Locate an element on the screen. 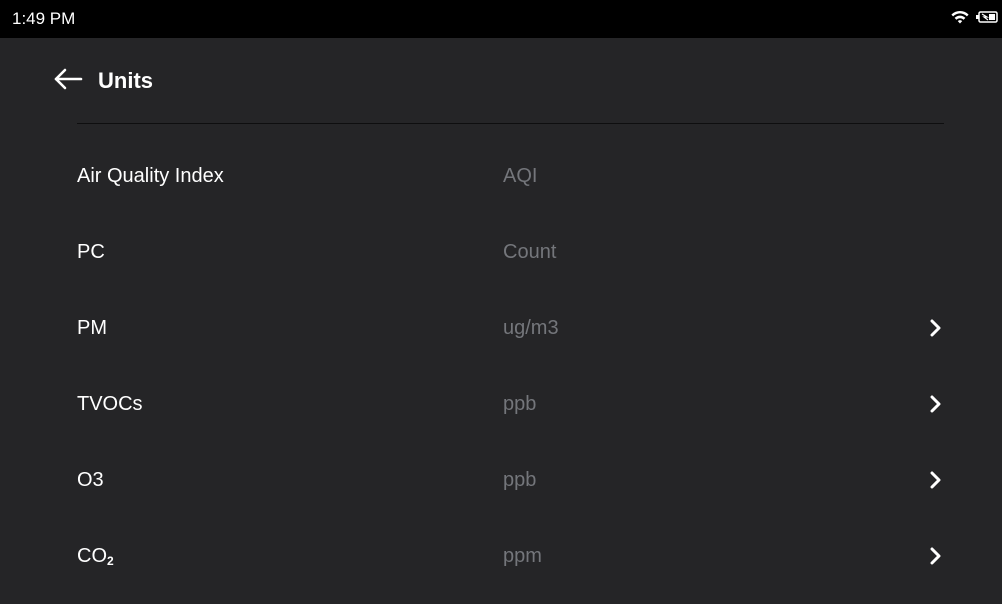 This screenshot has width=1002, height=604. header: Units is located at coordinates (501, 81).